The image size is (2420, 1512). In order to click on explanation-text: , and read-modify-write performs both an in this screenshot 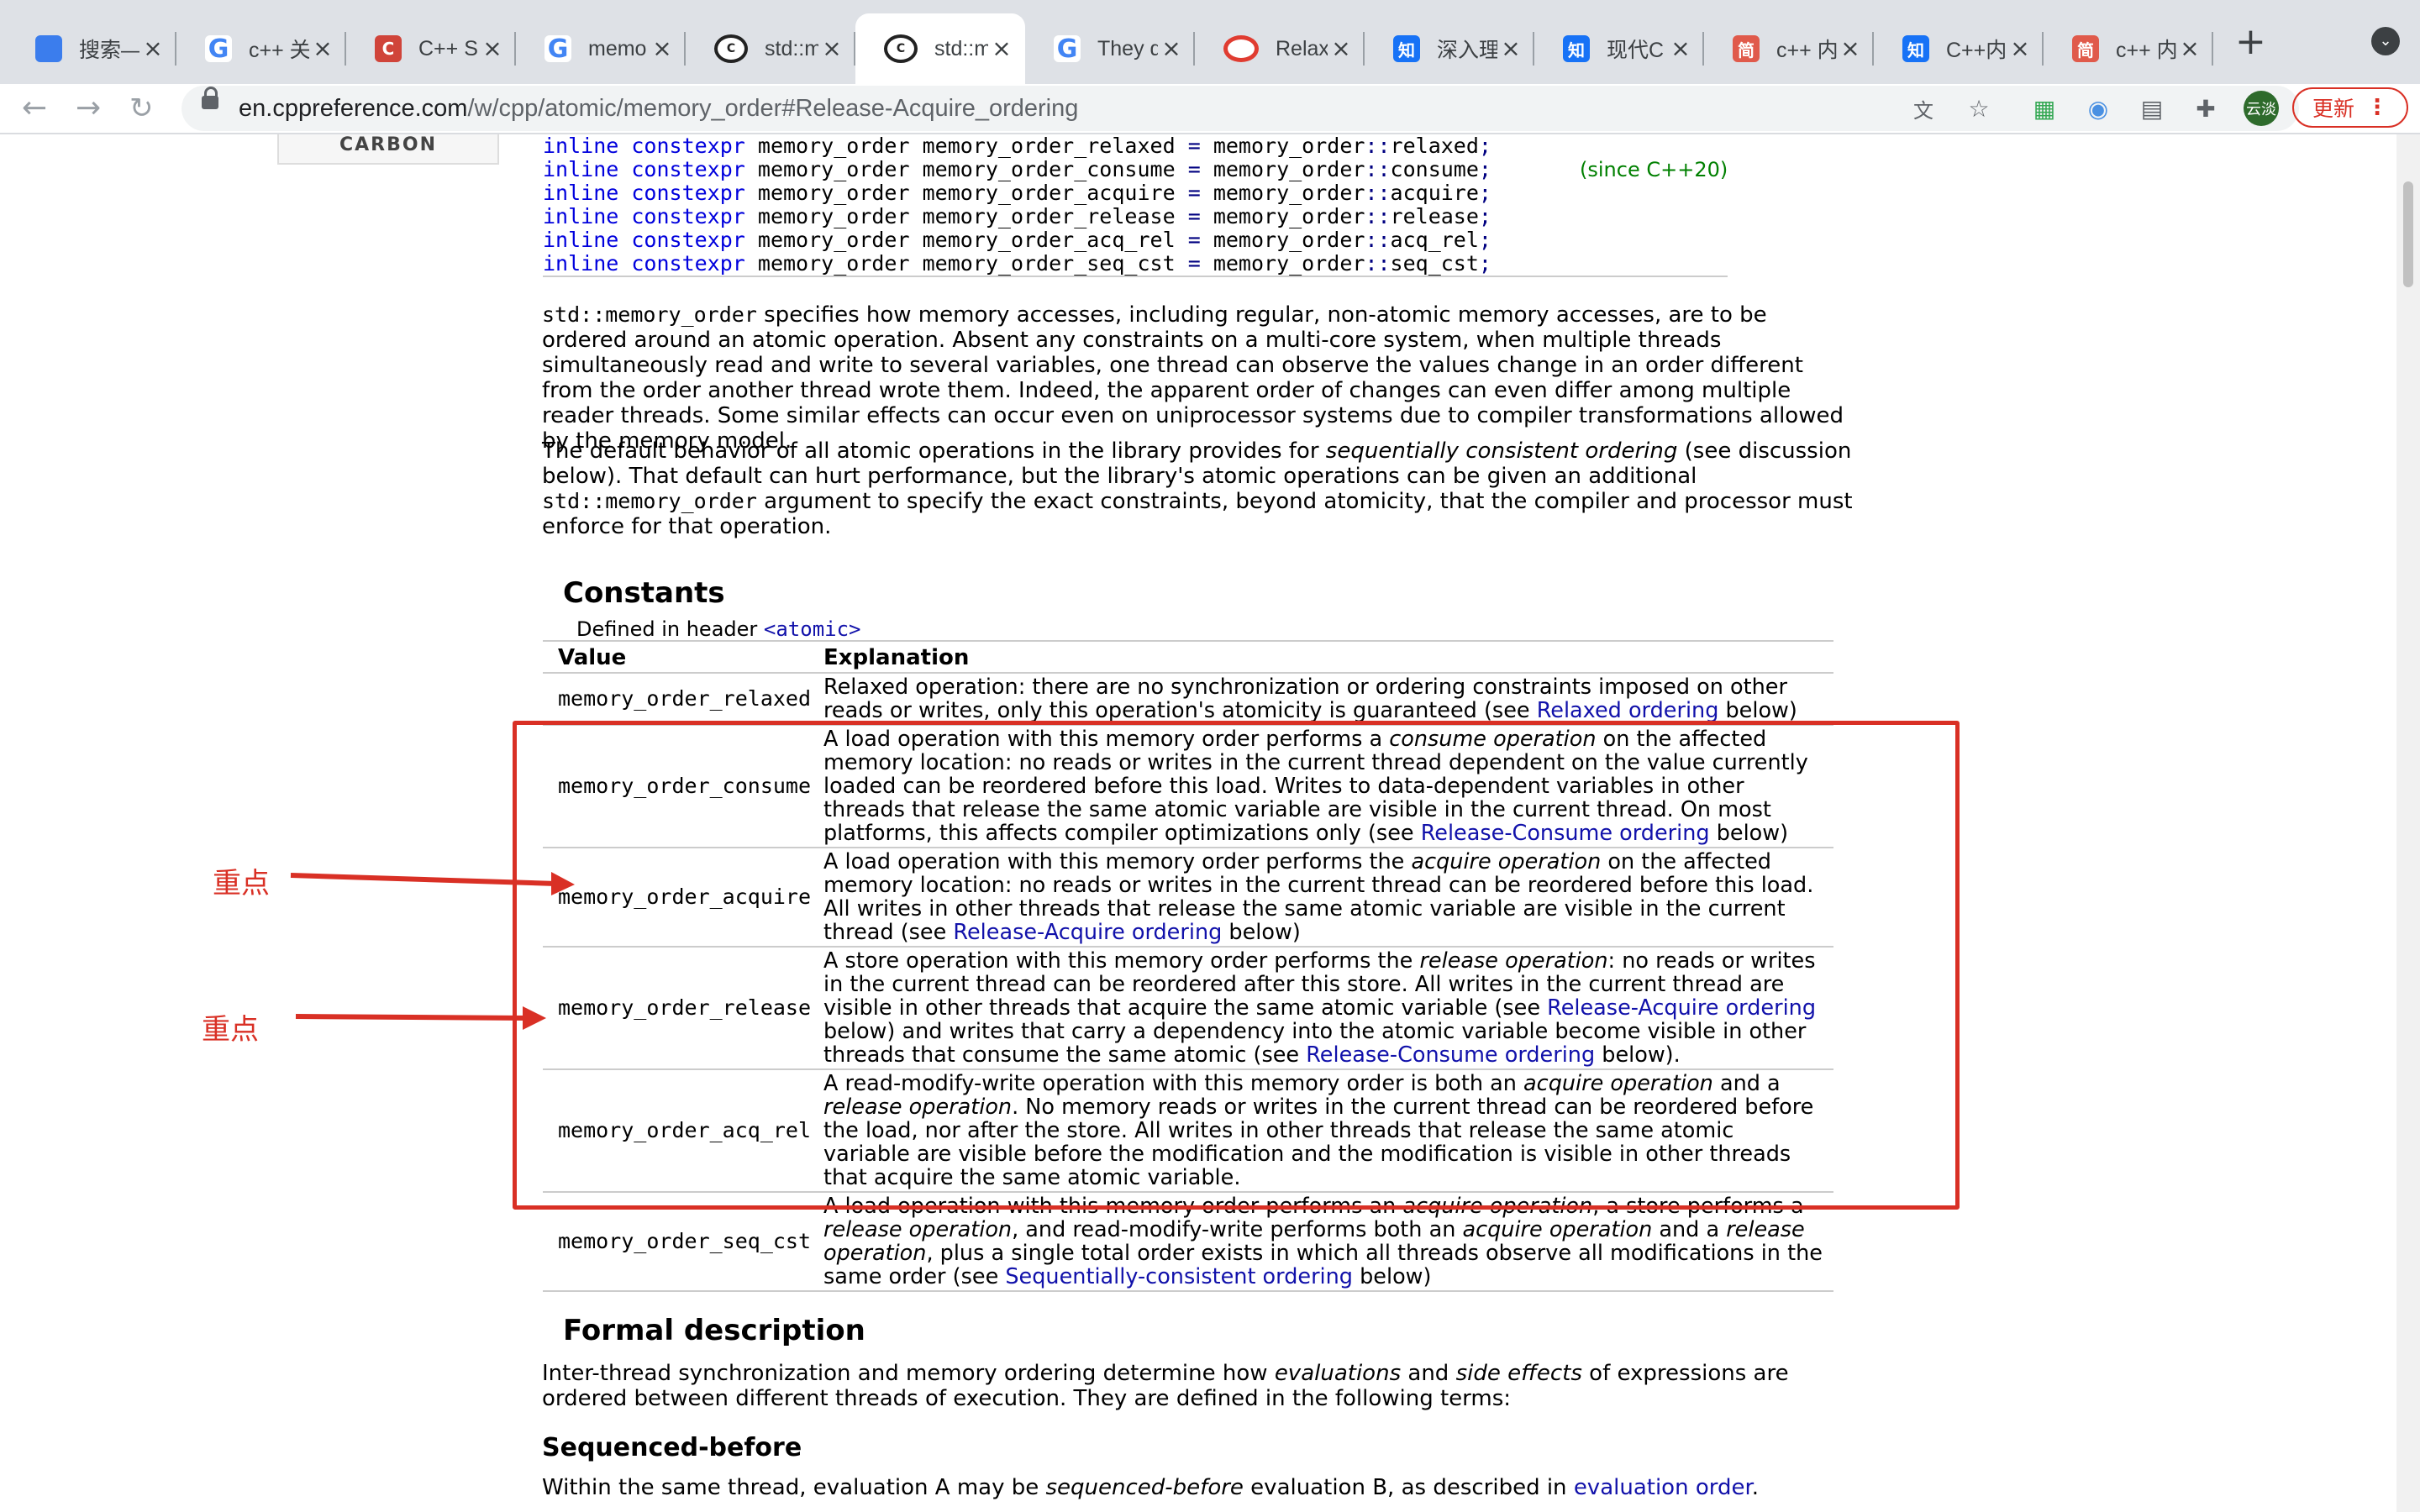, I will do `click(1237, 1229)`.